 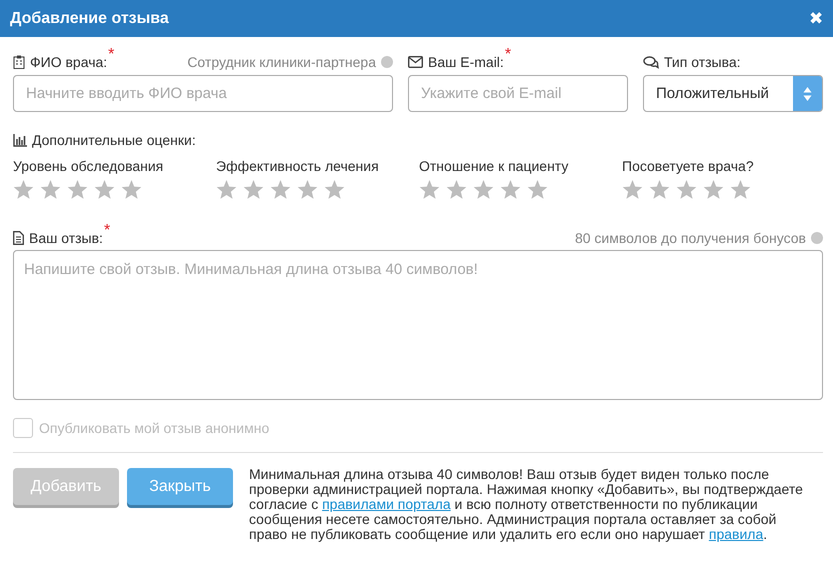 I want to click on rules-link: правилами портала, so click(x=386, y=504).